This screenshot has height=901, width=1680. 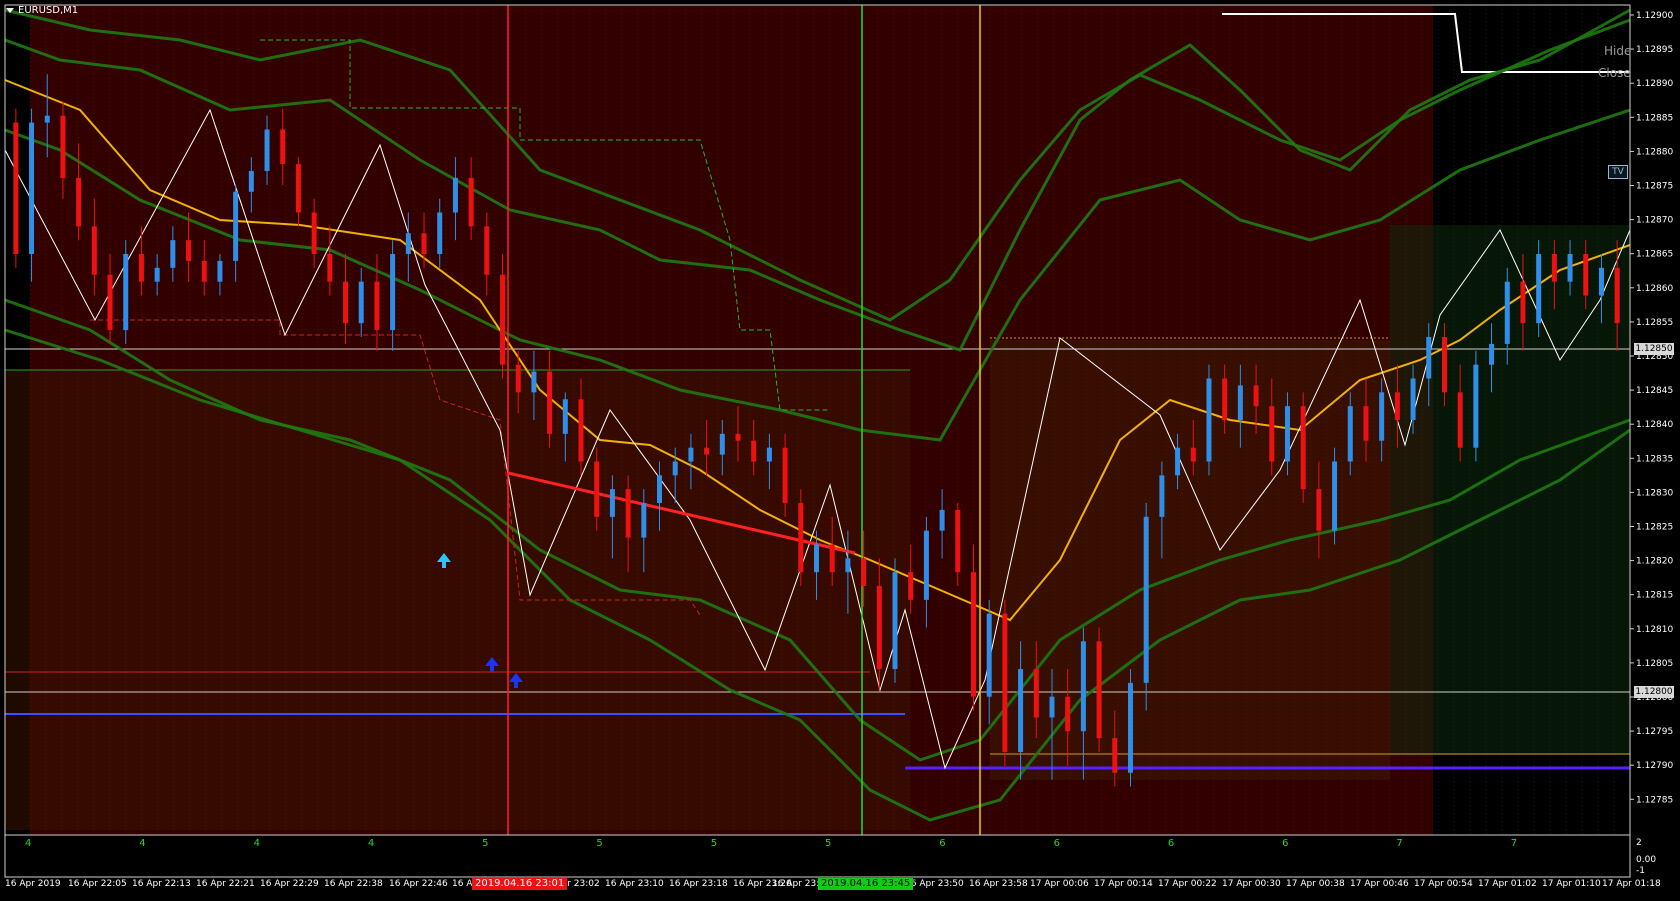 What do you see at coordinates (1654, 187) in the screenshot?
I see `price-label: 1.12875` at bounding box center [1654, 187].